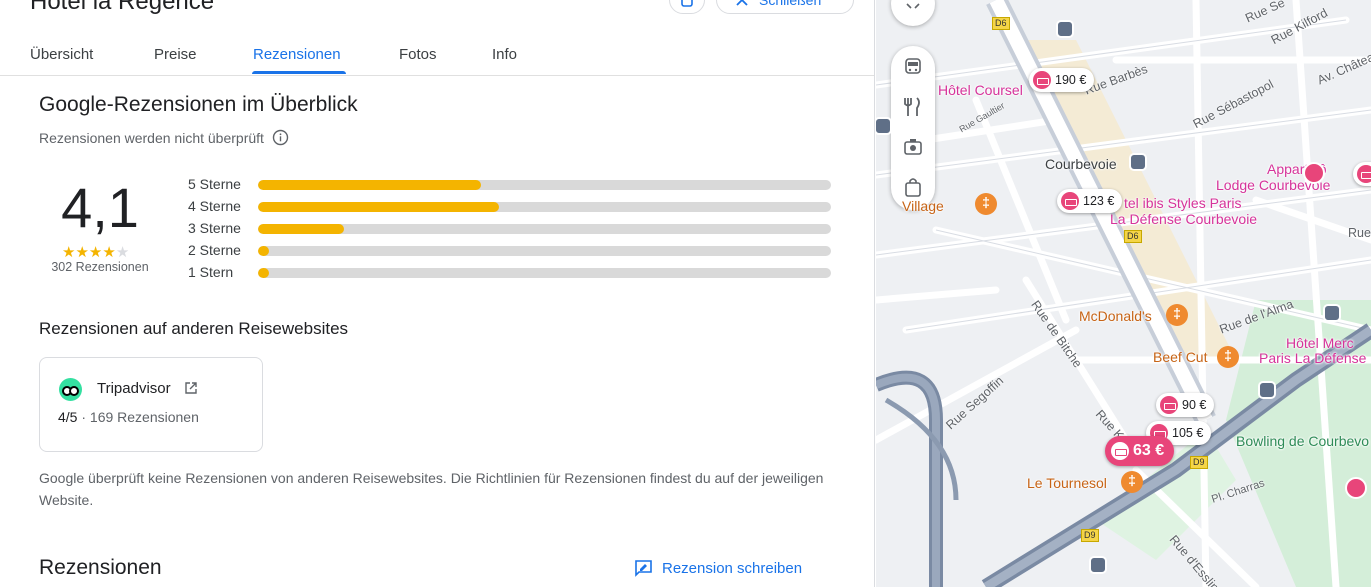 Image resolution: width=1371 pixels, height=587 pixels. What do you see at coordinates (1359, 233) in the screenshot?
I see `street-label: Rue` at bounding box center [1359, 233].